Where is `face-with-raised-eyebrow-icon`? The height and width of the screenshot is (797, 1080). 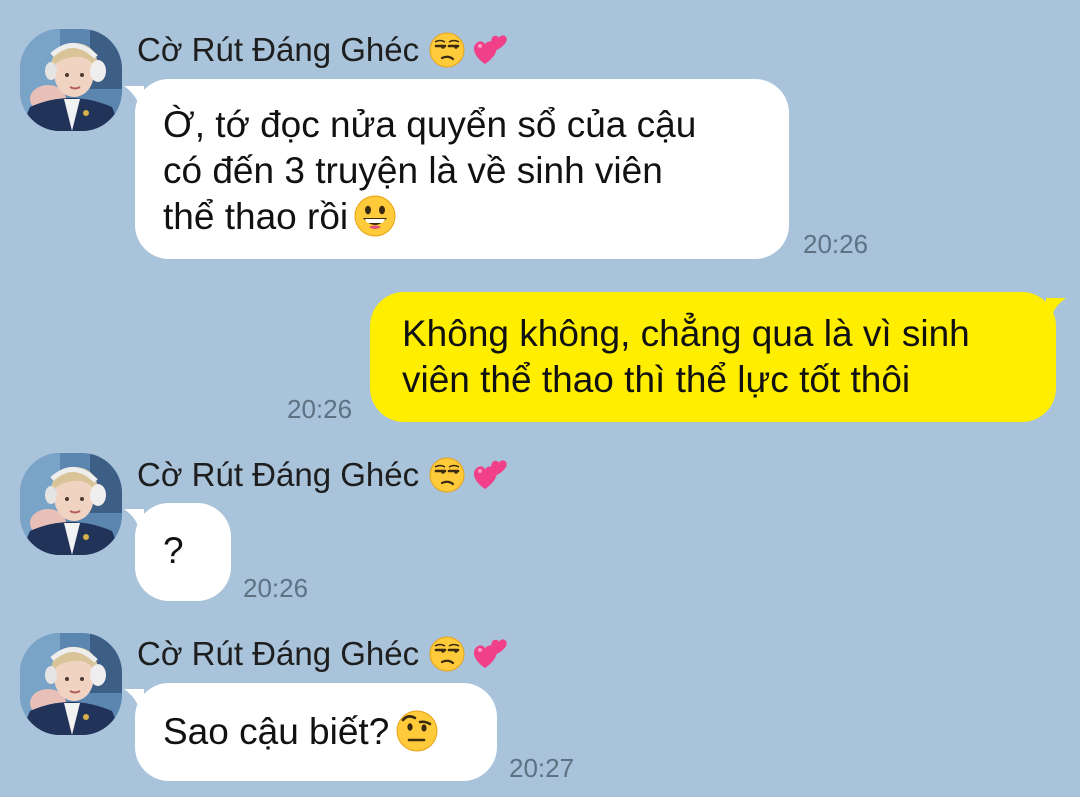
face-with-raised-eyebrow-icon is located at coordinates (417, 730).